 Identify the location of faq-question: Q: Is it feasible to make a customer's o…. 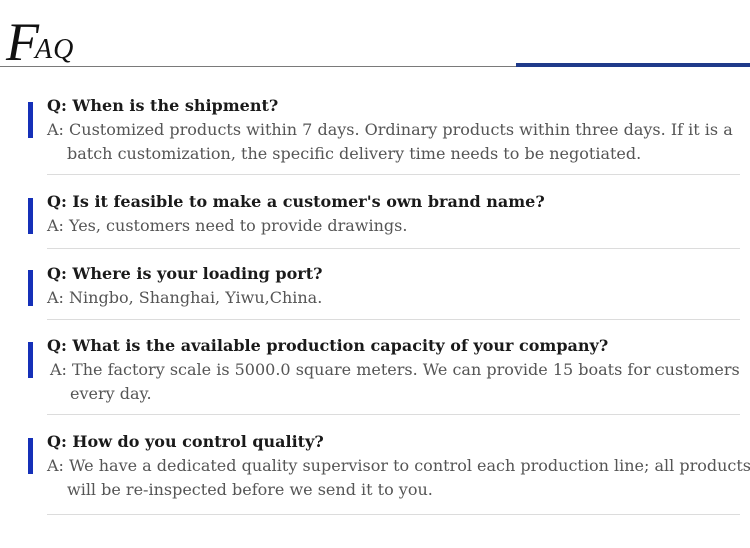
(296, 201).